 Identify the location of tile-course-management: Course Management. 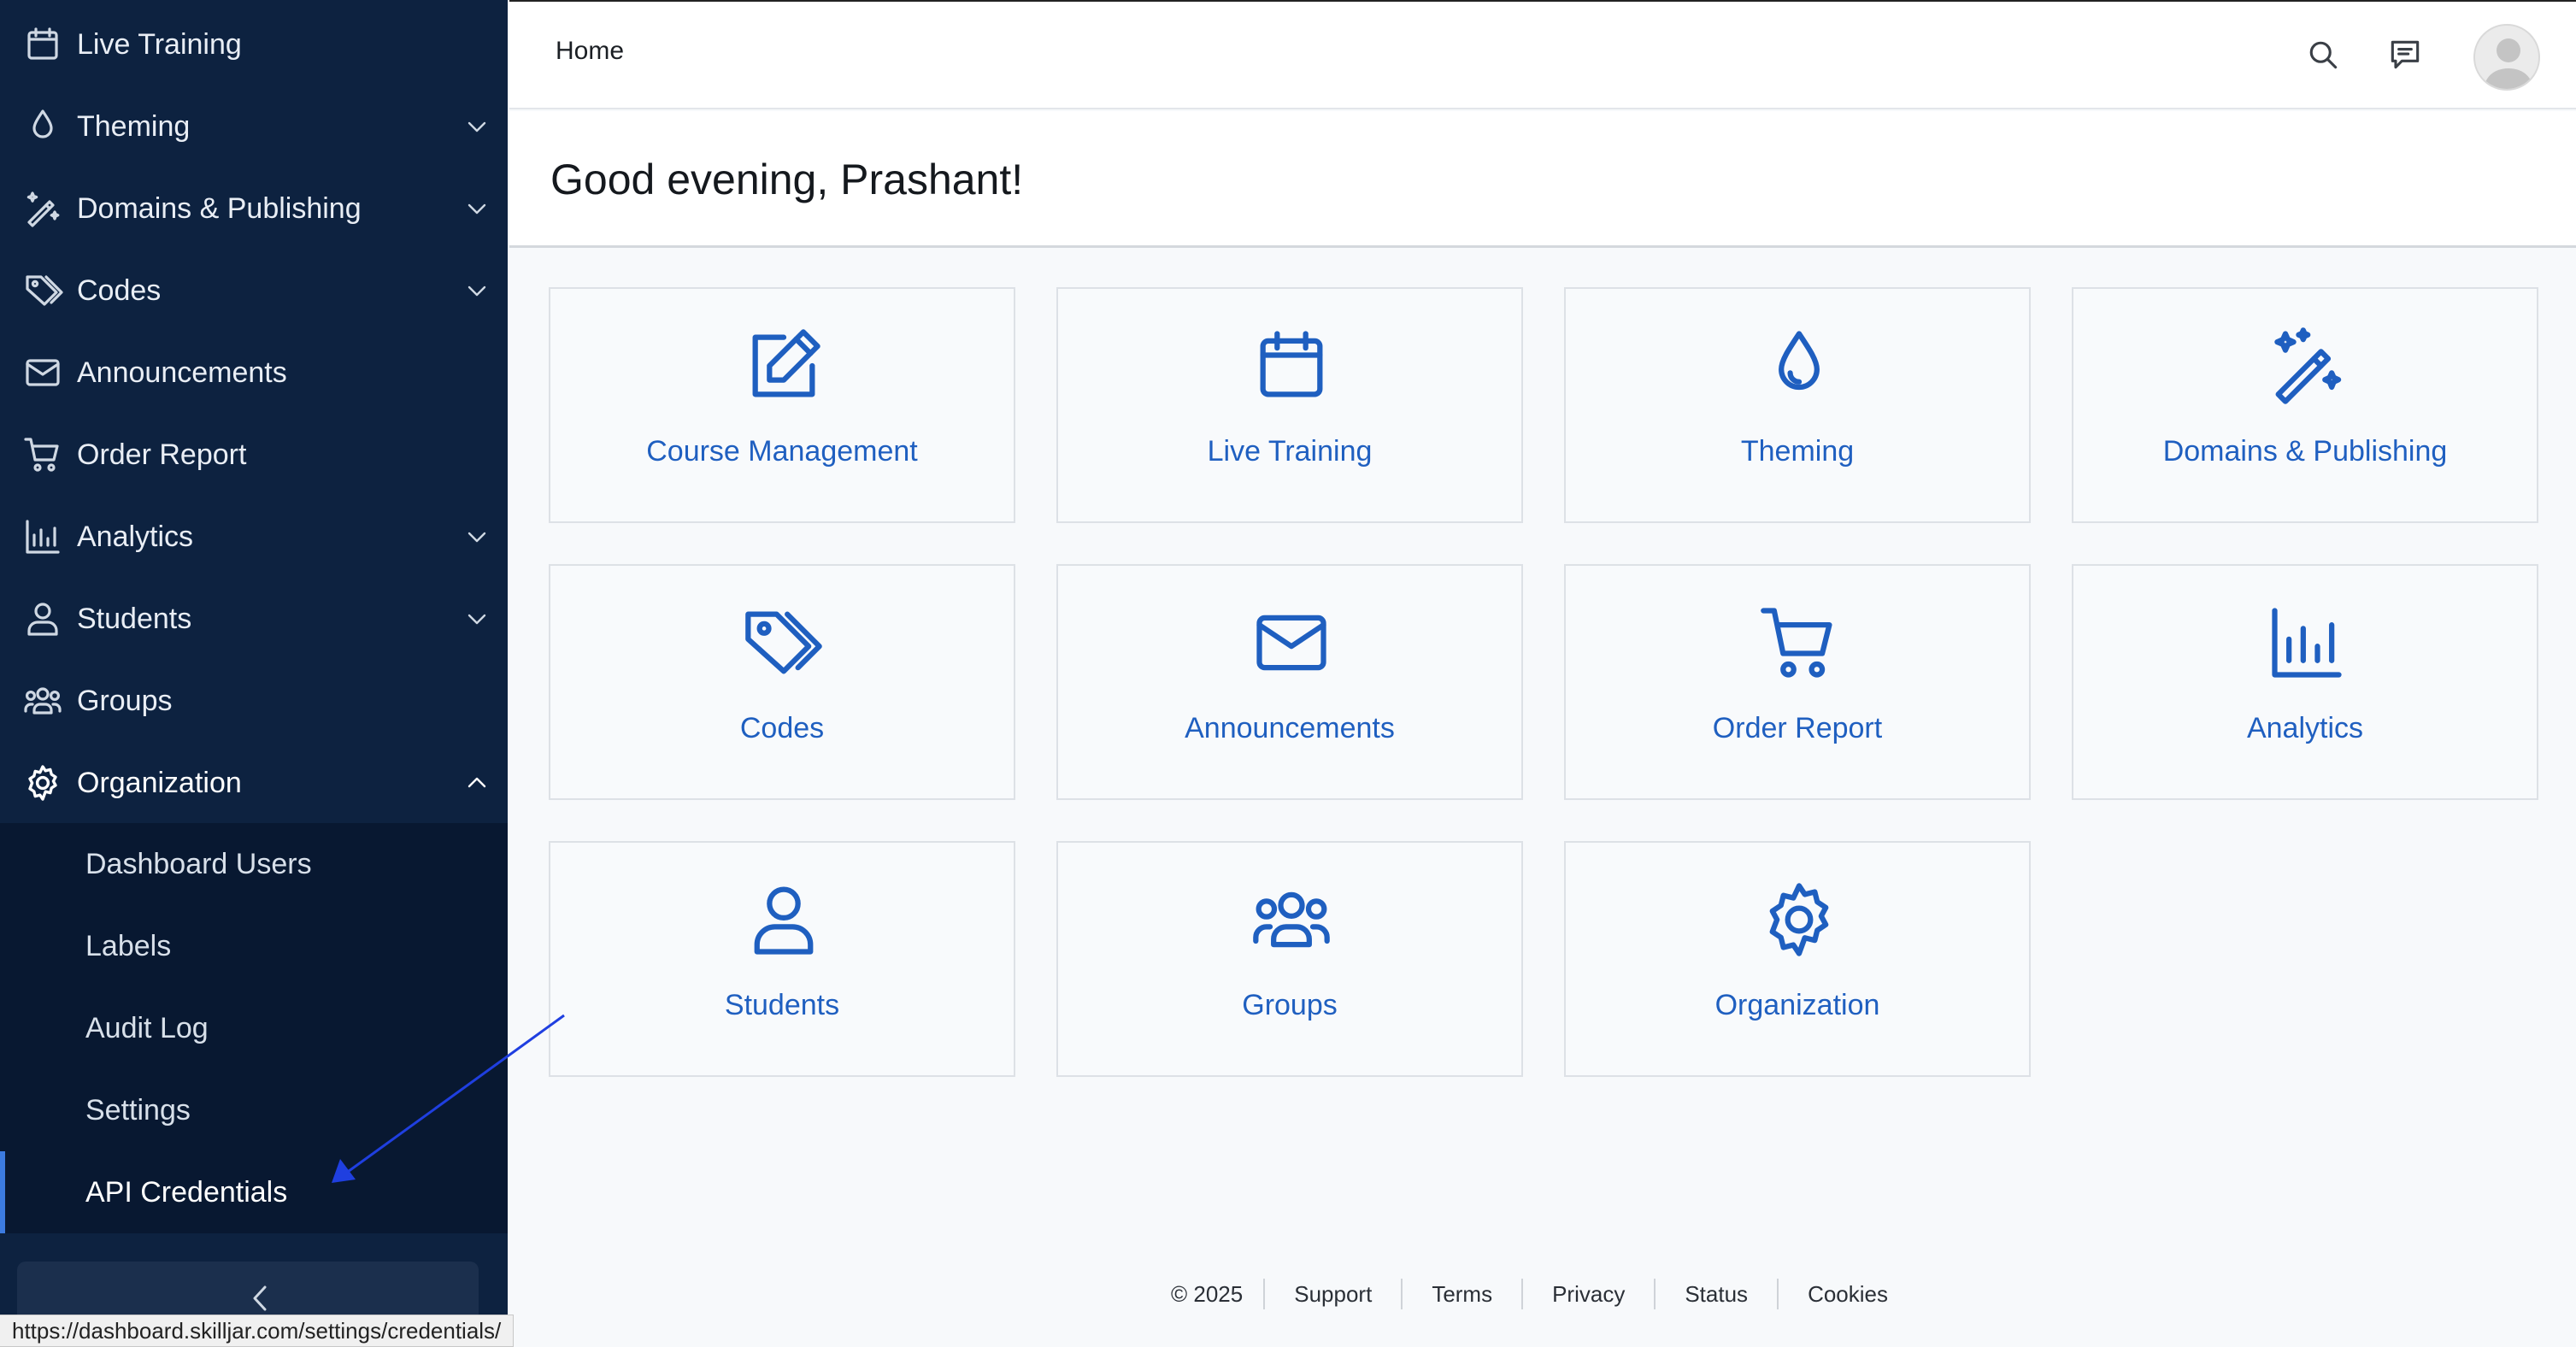
(782, 405).